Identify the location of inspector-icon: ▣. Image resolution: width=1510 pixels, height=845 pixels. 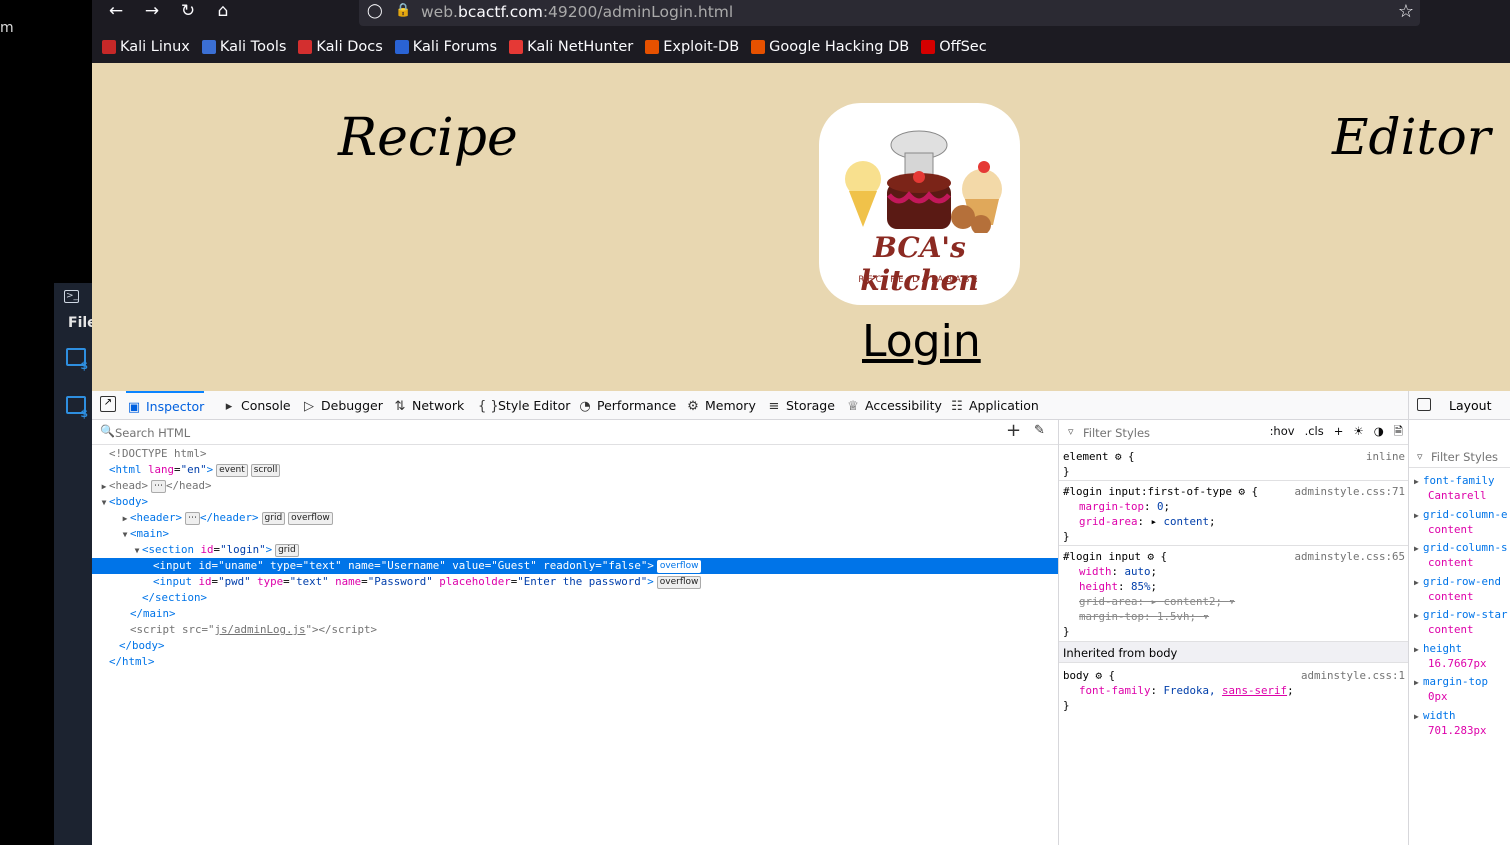
(134, 407).